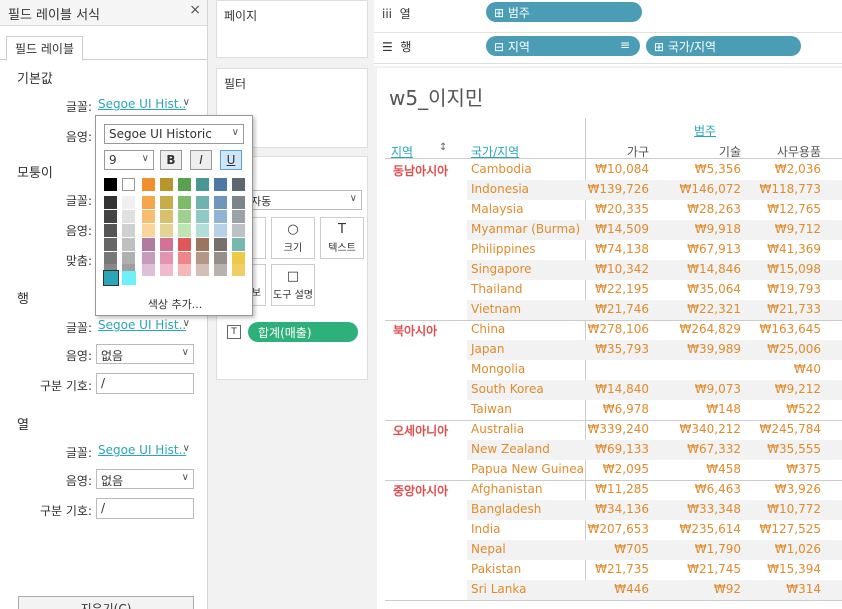 Image resolution: width=842 pixels, height=609 pixels. What do you see at coordinates (654, 350) in the screenshot?
I see `table-row: Japan ₩35,793 ₩39,989 ₩25,006` at bounding box center [654, 350].